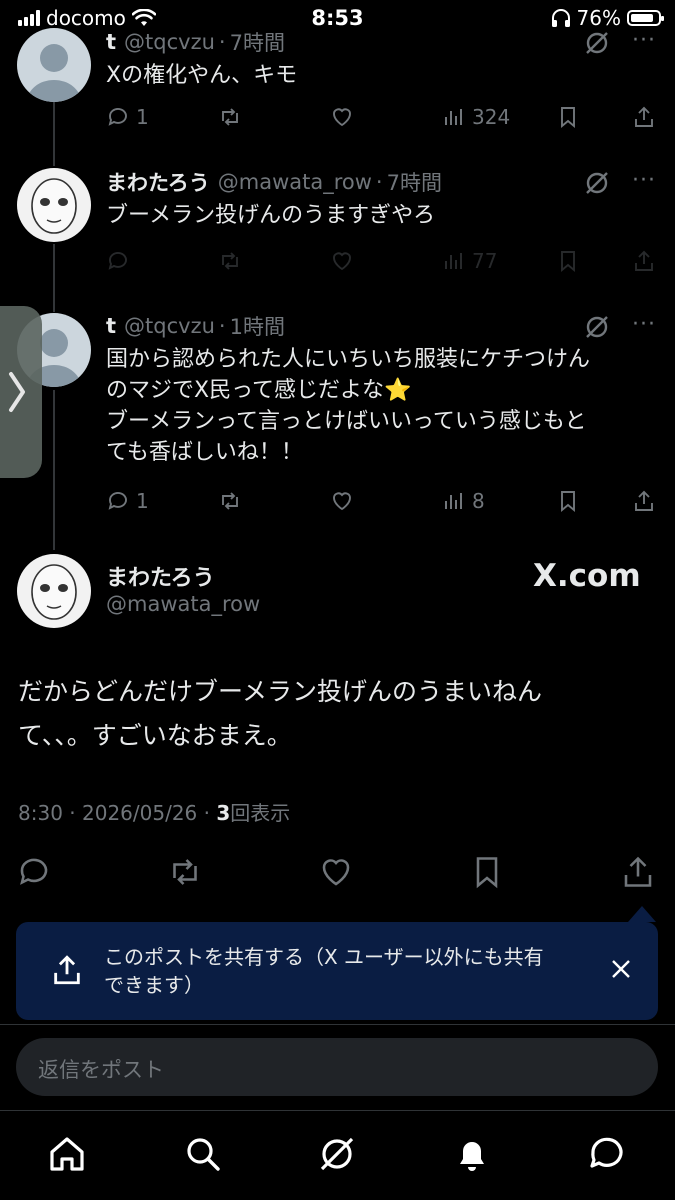  What do you see at coordinates (260, 813) in the screenshot?
I see `views-label: 回表示` at bounding box center [260, 813].